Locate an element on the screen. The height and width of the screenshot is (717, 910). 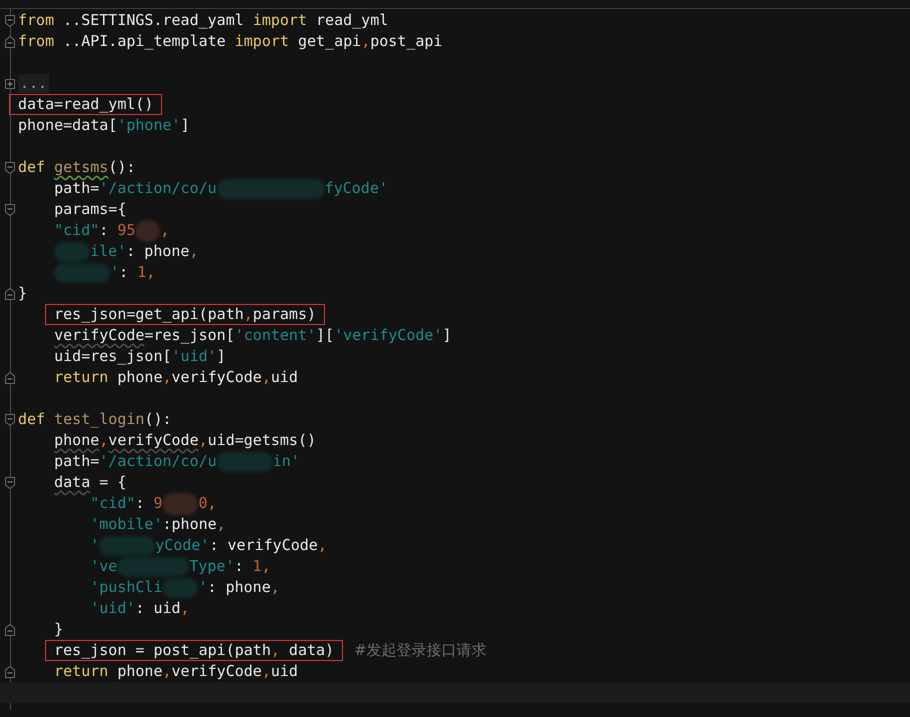
code-line: def getsms(): is located at coordinates (77, 167).